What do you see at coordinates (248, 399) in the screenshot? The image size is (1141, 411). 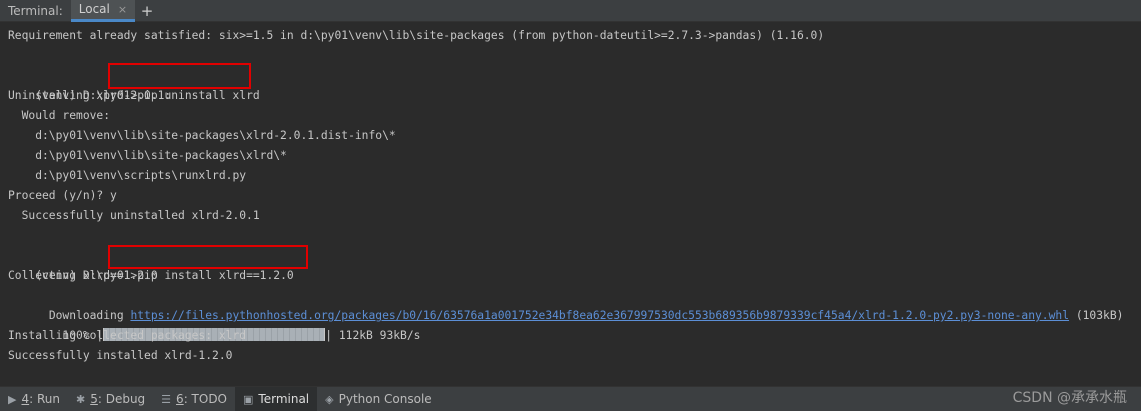 I see `terminal-icon: ▣` at bounding box center [248, 399].